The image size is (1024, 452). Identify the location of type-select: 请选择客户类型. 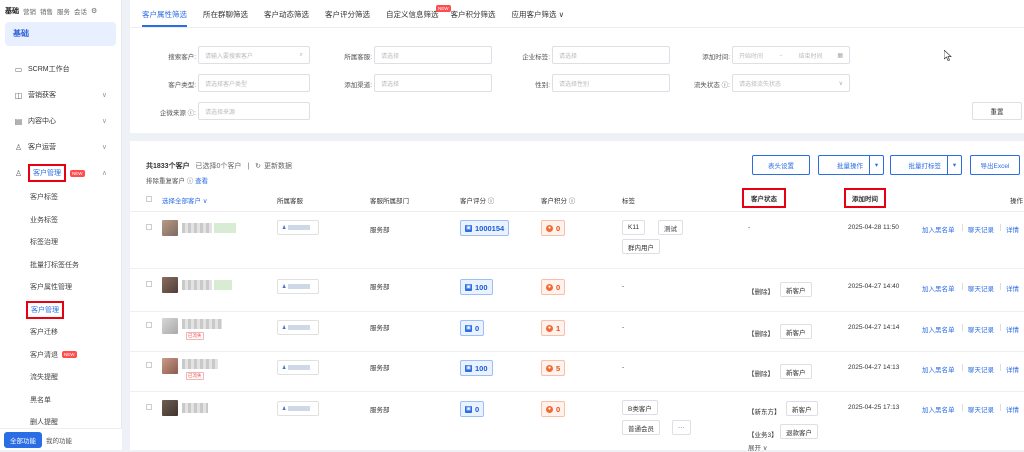
(254, 83).